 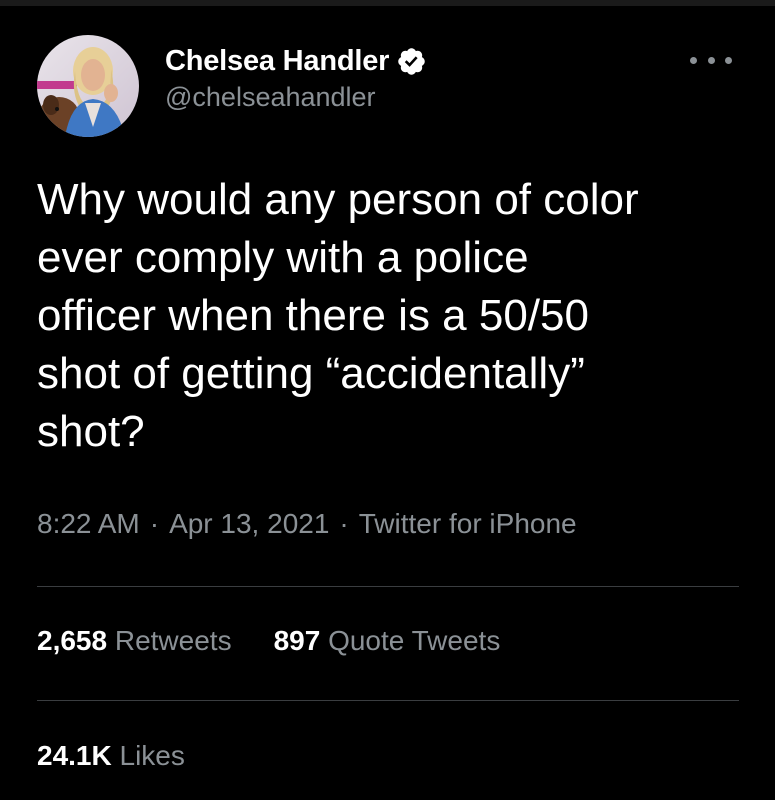 I want to click on tweet-meta: 8:22 AM · Apr 13, 2021 · Twitter for iPhone, so click(x=307, y=524).